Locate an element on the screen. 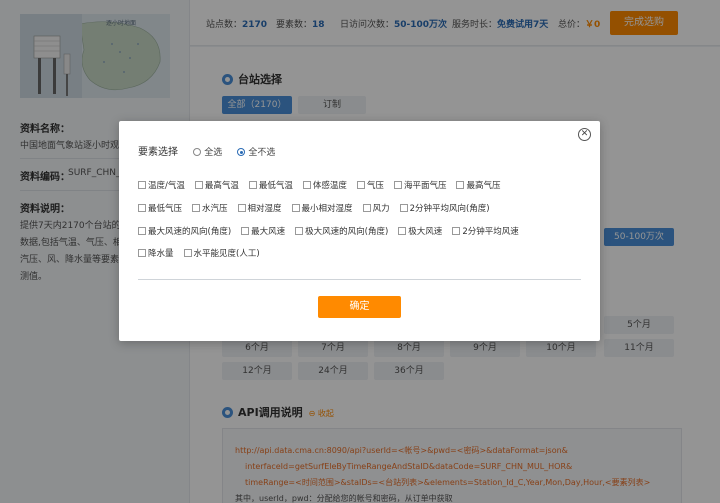 The image size is (720, 503). element-checkbox: 最低气压 is located at coordinates (160, 208).